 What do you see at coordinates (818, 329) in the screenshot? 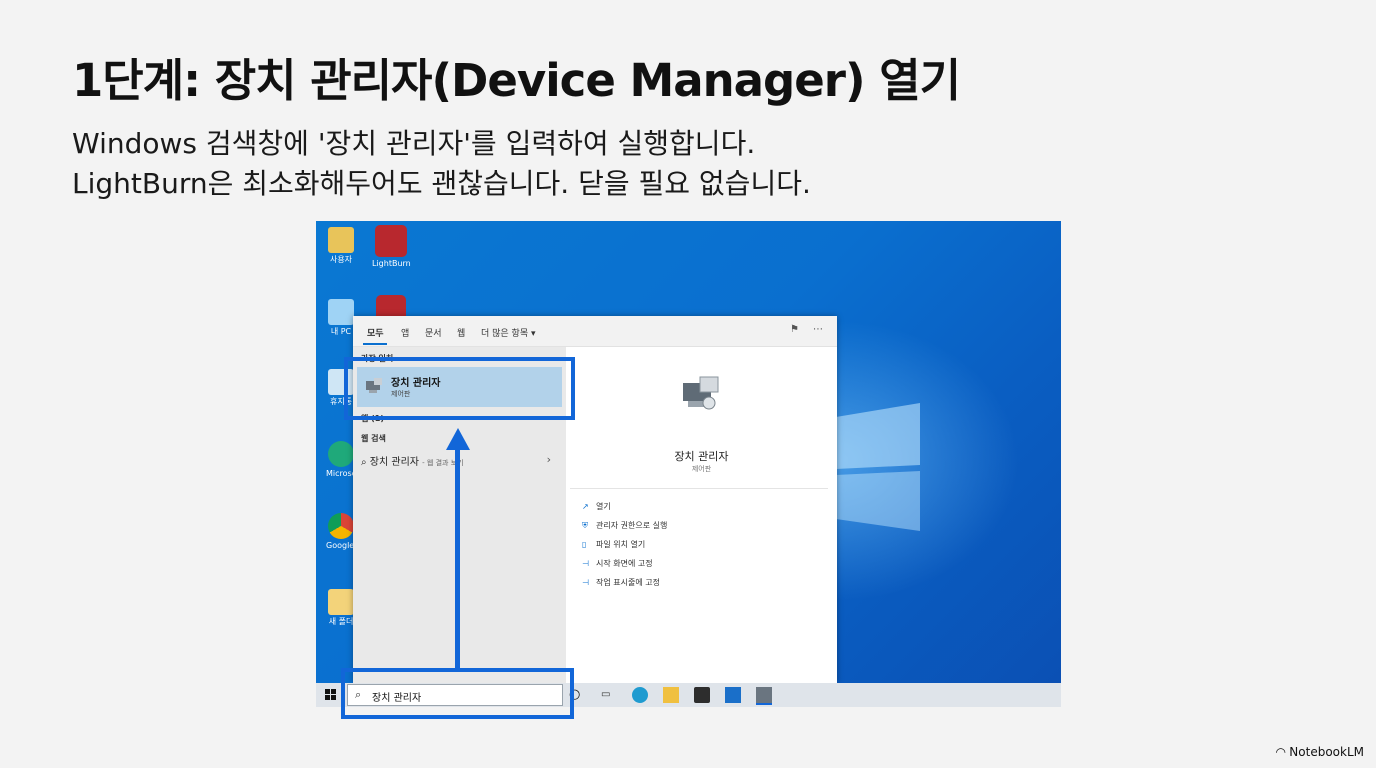
I see `more-options-icon: ⋯` at bounding box center [818, 329].